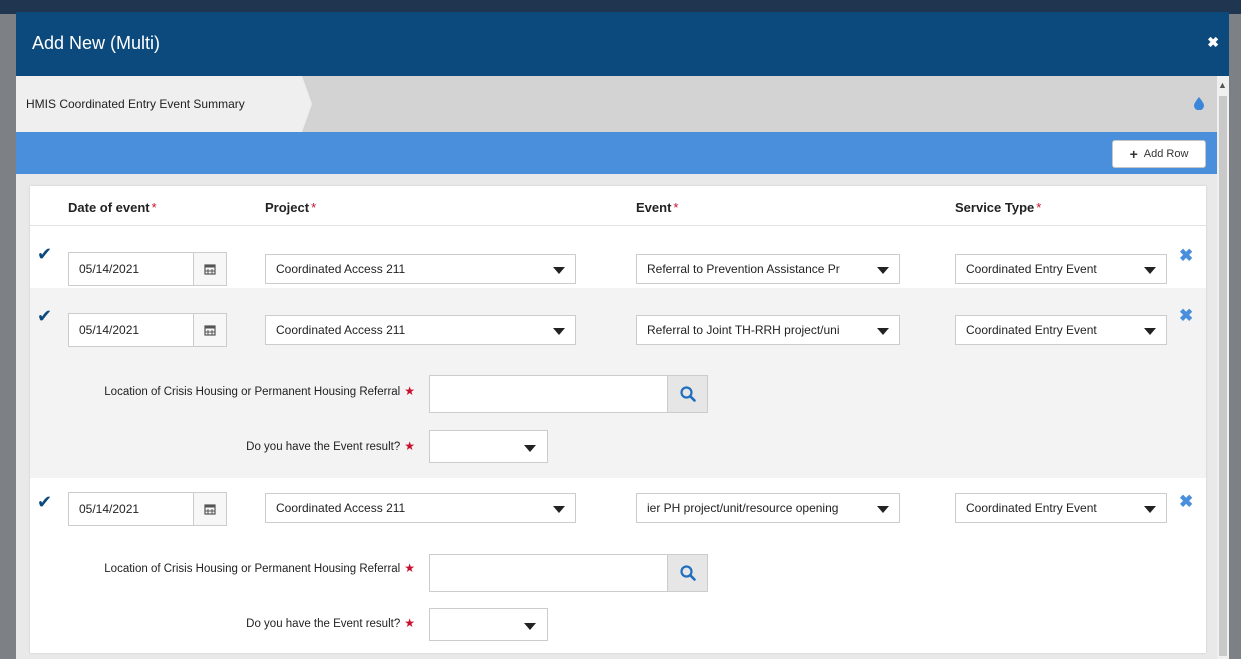 Image resolution: width=1241 pixels, height=659 pixels. I want to click on background-app-left, so click(8, 336).